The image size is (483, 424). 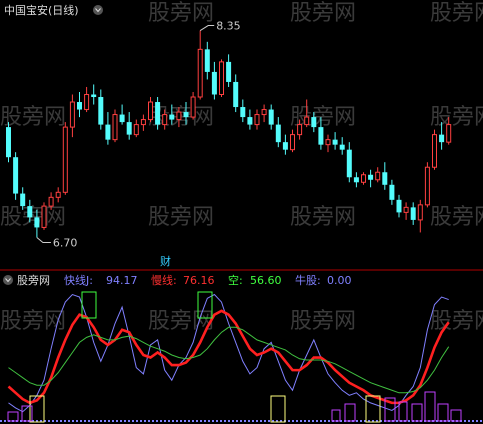 What do you see at coordinates (308, 280) in the screenshot?
I see `legend-label: 牛股:` at bounding box center [308, 280].